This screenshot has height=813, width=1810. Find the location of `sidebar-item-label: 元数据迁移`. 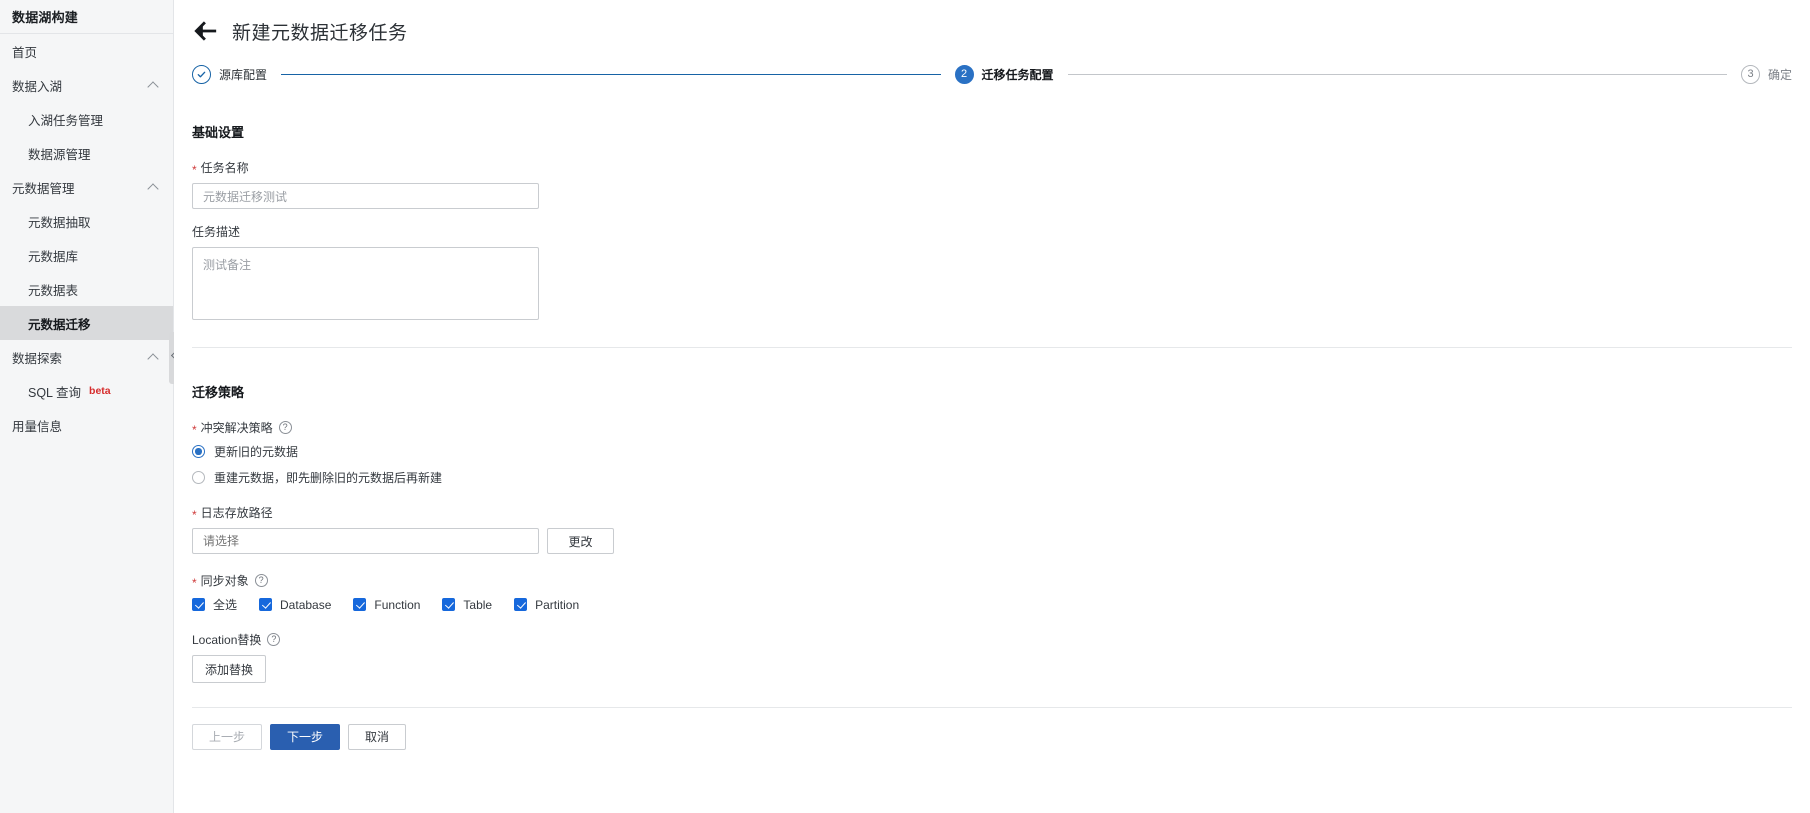

sidebar-item-label: 元数据迁移 is located at coordinates (59, 324).